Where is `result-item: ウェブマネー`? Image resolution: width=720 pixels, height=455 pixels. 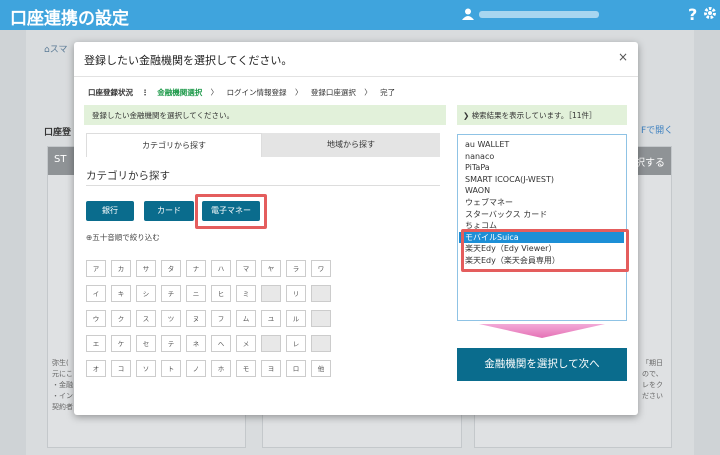
result-item: ウェブマネー is located at coordinates (489, 202).